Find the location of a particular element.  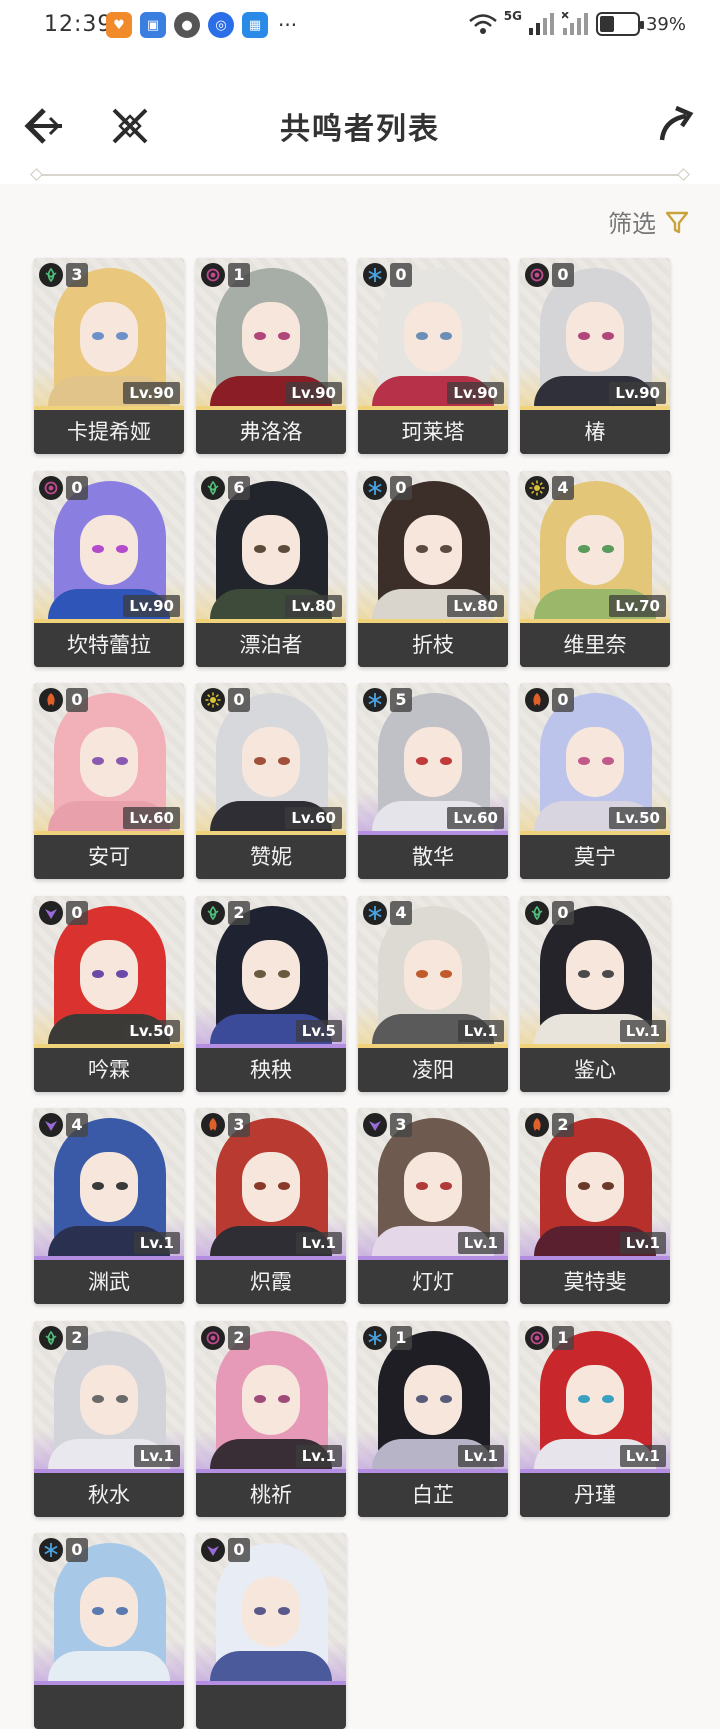

resonator-card: 4 Lv.1 渊武 is located at coordinates (109, 1206).